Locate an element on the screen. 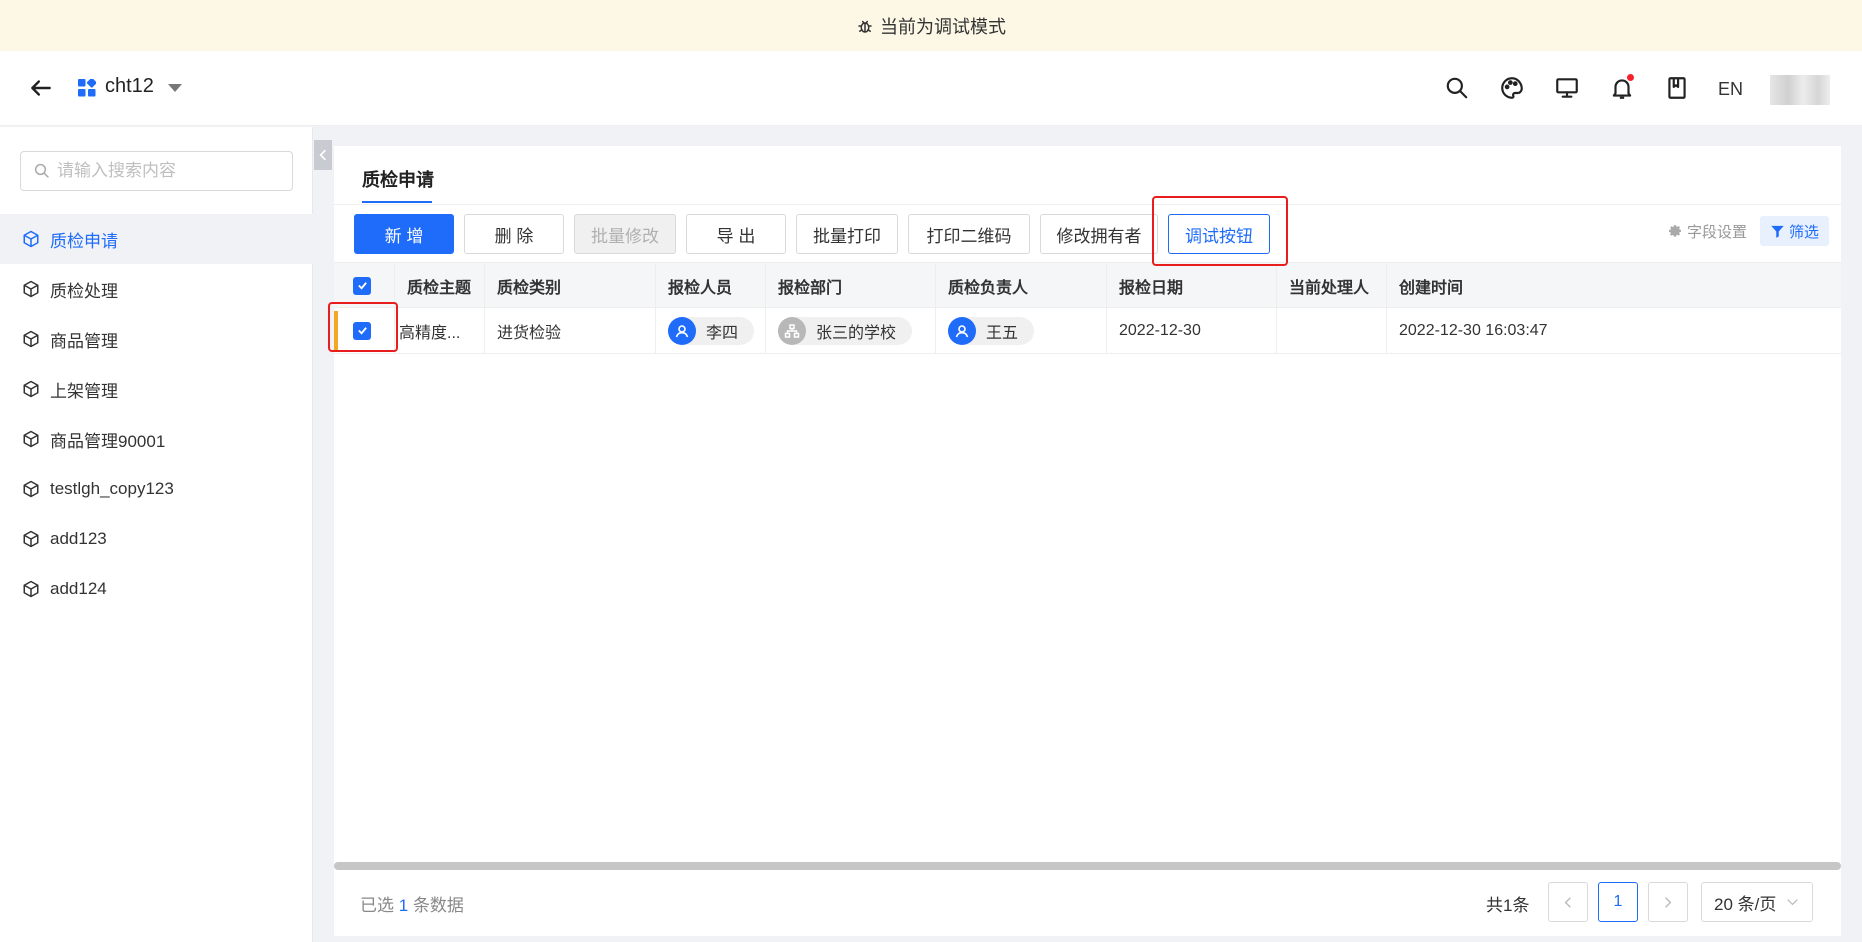 The height and width of the screenshot is (942, 1862). selection-count: 1 is located at coordinates (403, 905).